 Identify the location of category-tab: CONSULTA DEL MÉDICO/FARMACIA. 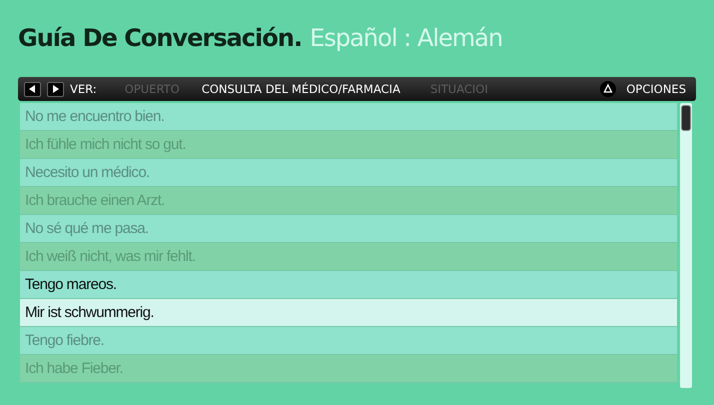
(301, 89).